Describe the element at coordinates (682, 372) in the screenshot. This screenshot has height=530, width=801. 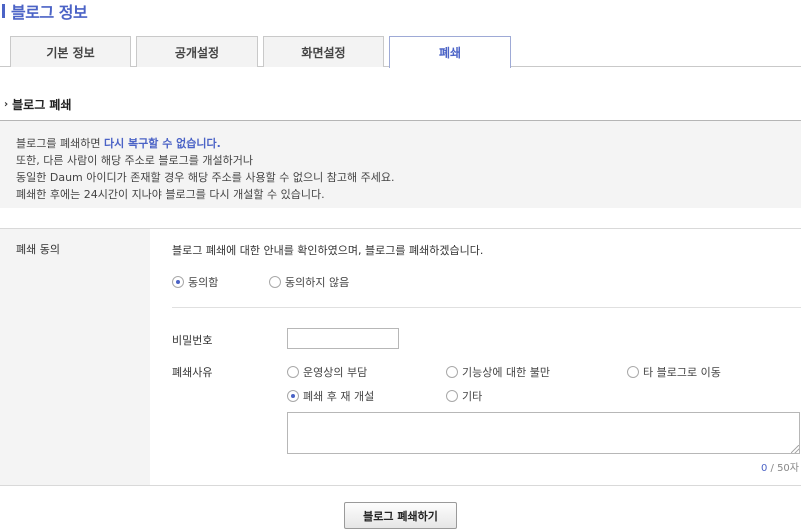
I see `reason-radio-move-label: 타 블로그로 이동` at that location.